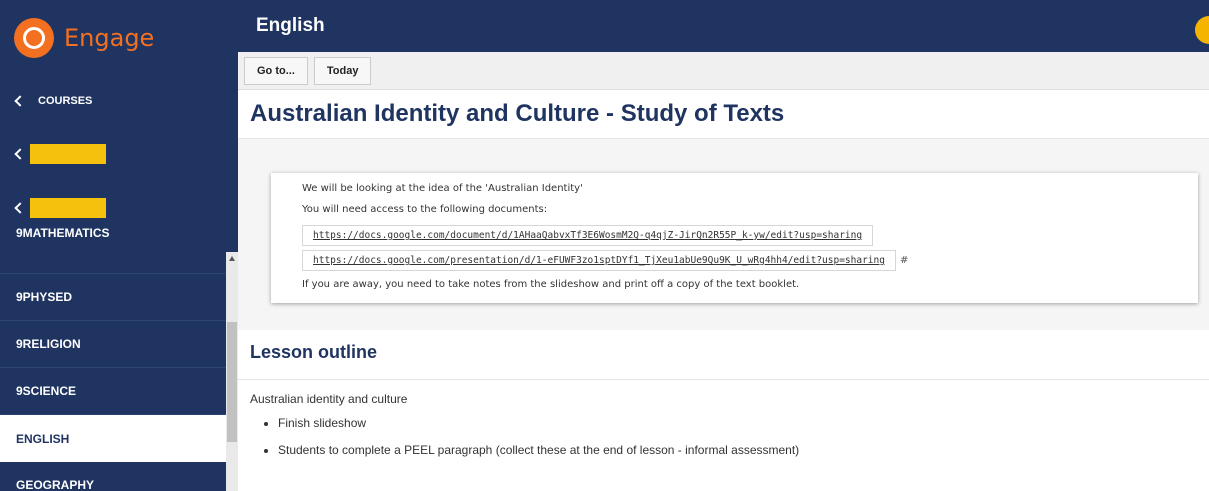  Describe the element at coordinates (34, 37) in the screenshot. I see `engage-logo-icon` at that location.